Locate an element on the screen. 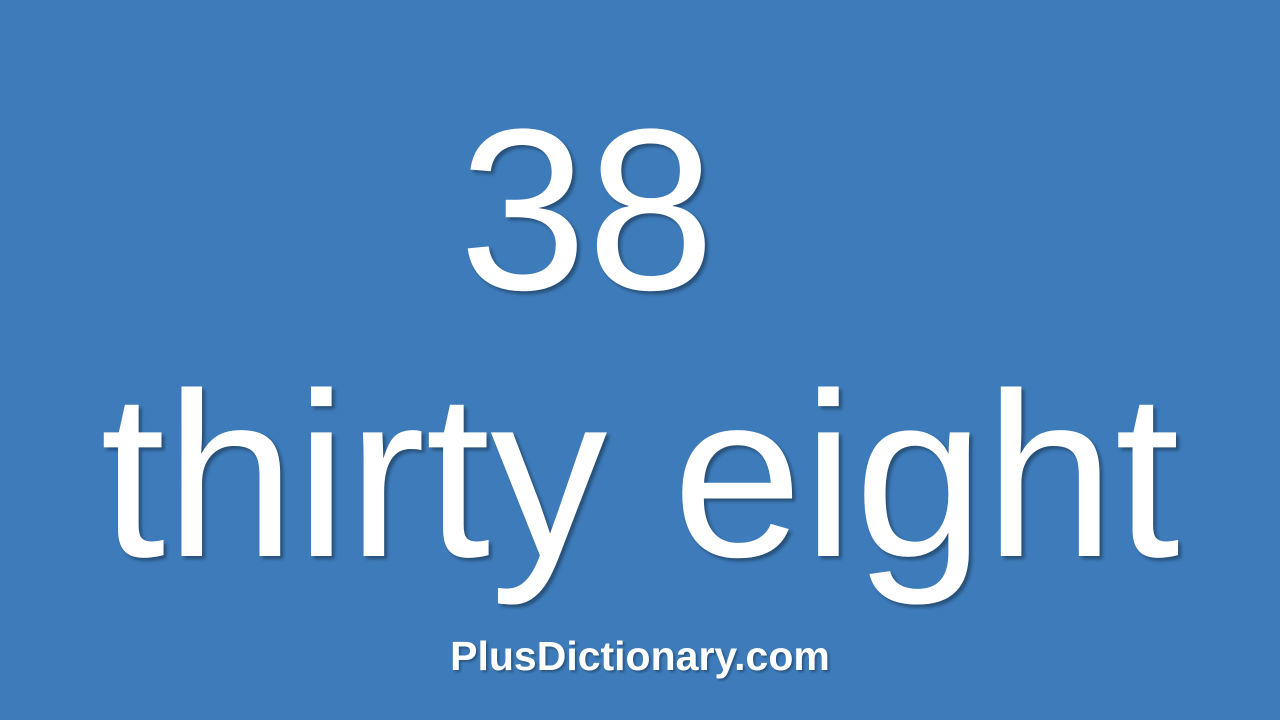  number-numeral: 38 is located at coordinates (587, 209).